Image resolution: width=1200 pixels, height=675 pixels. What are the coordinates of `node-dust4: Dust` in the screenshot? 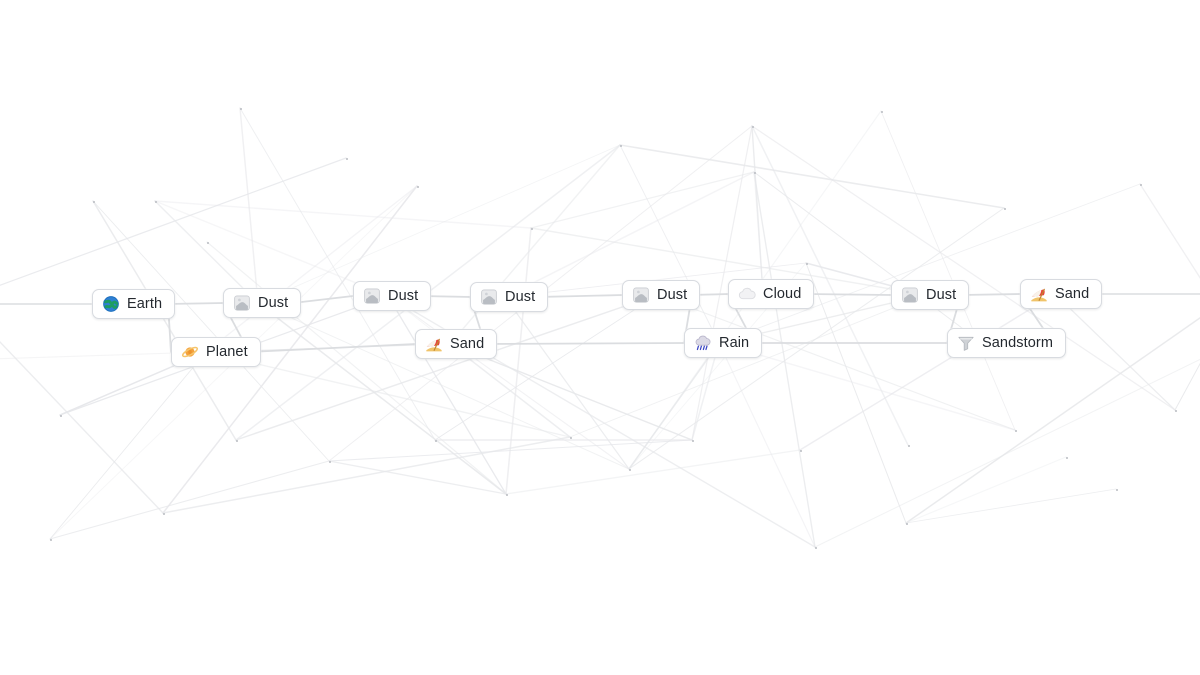 It's located at (661, 295).